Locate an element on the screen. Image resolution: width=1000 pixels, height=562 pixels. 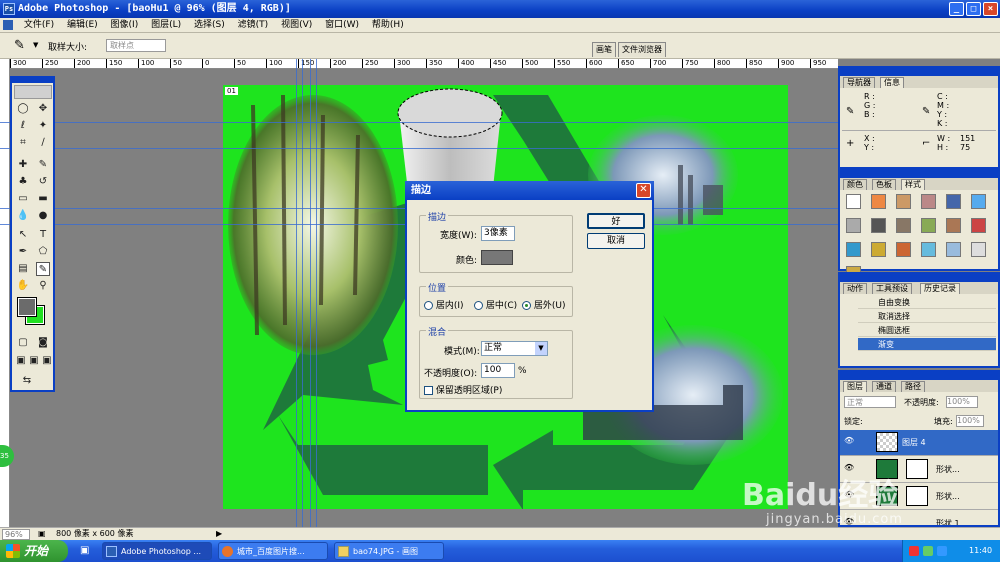
task-paint: bao74.JPG - 画图 is located at coordinates (389, 551).